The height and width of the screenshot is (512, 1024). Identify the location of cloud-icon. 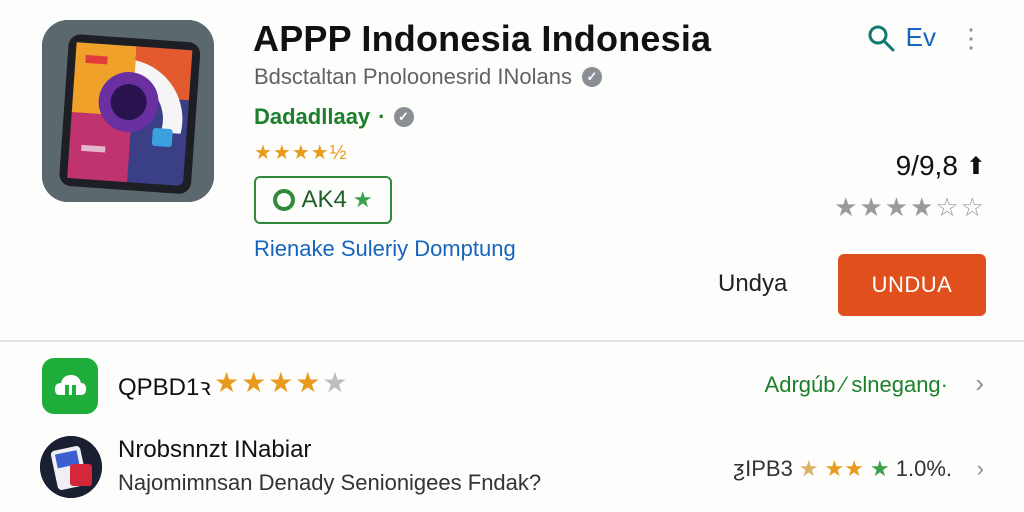
(70, 385).